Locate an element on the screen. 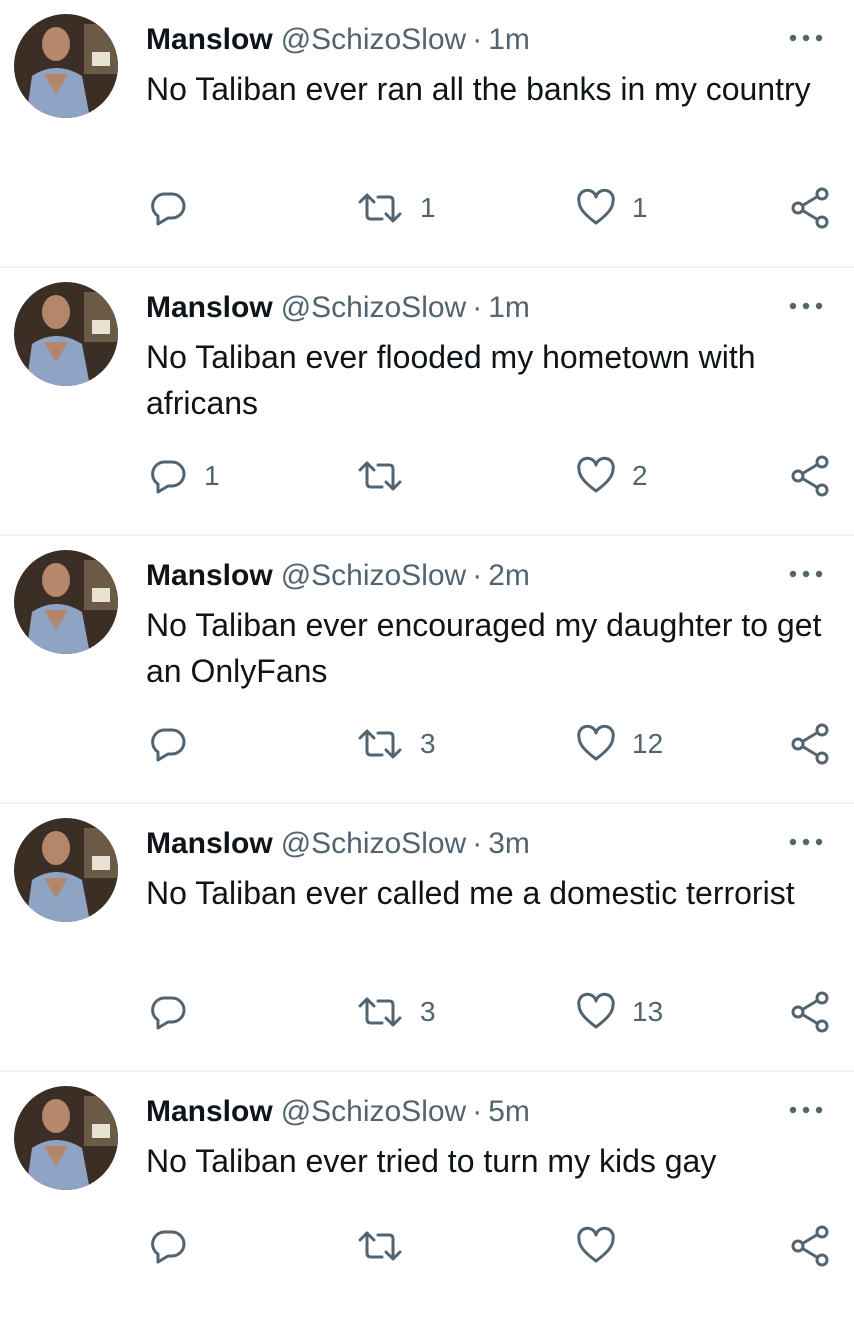 The width and height of the screenshot is (854, 1340). like-count: 13 is located at coordinates (648, 1011).